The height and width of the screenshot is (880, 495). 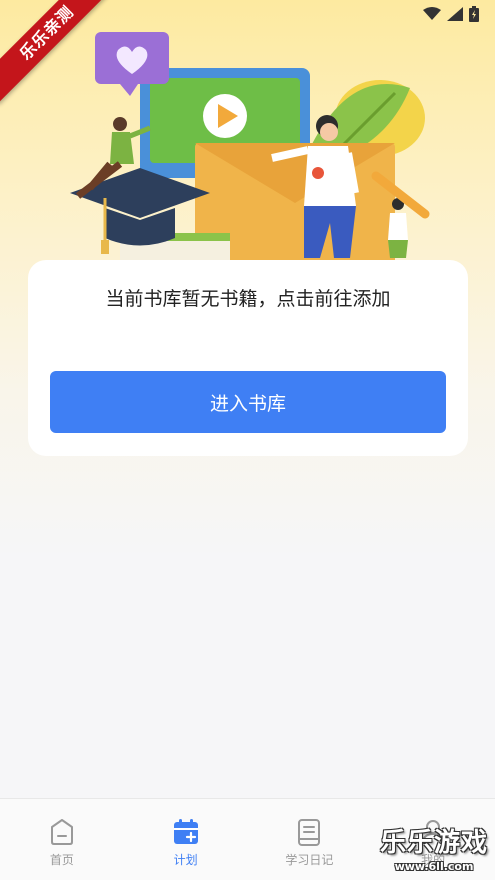 What do you see at coordinates (248, 299) in the screenshot?
I see `empty-library-message: 当前书库暂无书籍，点击前往添加` at bounding box center [248, 299].